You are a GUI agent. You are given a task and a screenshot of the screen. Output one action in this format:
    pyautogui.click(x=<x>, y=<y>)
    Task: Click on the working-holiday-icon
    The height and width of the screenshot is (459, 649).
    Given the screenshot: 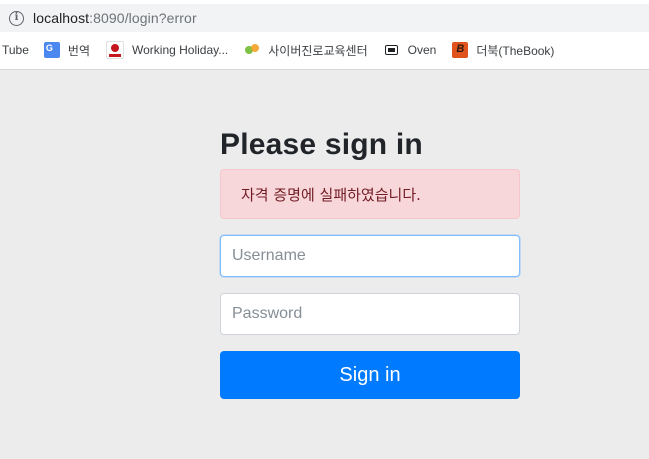 What is the action you would take?
    pyautogui.click(x=115, y=50)
    